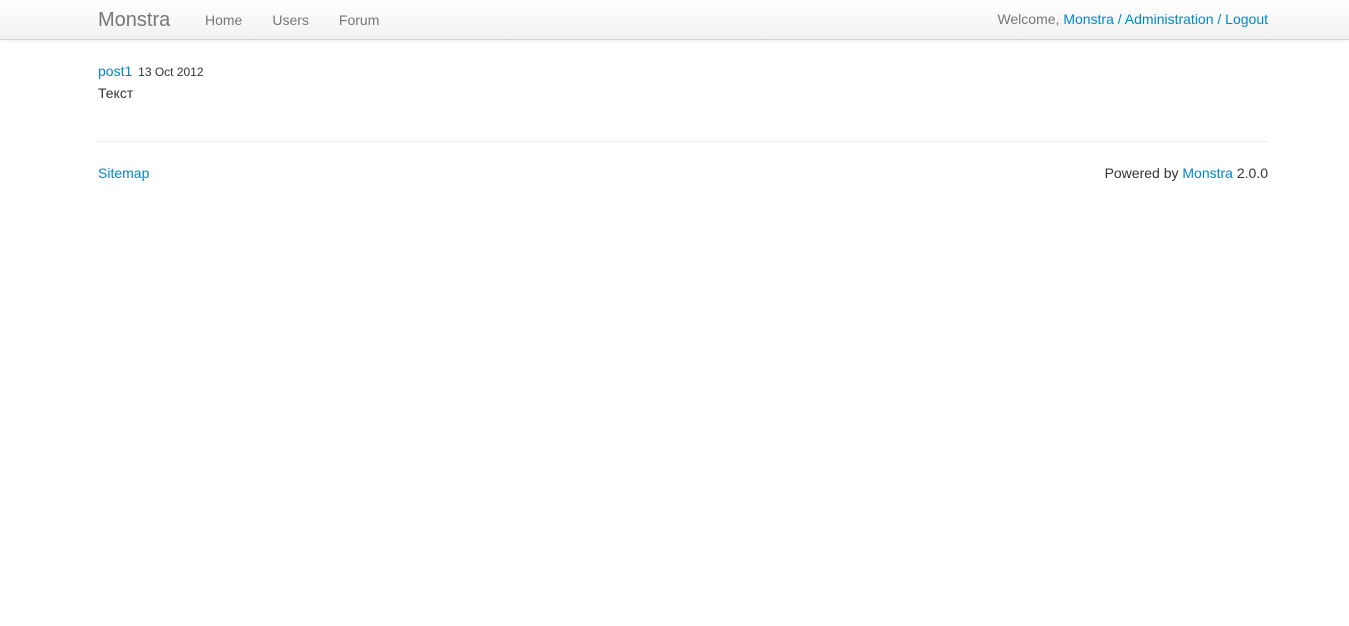 This screenshot has height=626, width=1349. I want to click on sitemap-link: Sitemap, so click(123, 173).